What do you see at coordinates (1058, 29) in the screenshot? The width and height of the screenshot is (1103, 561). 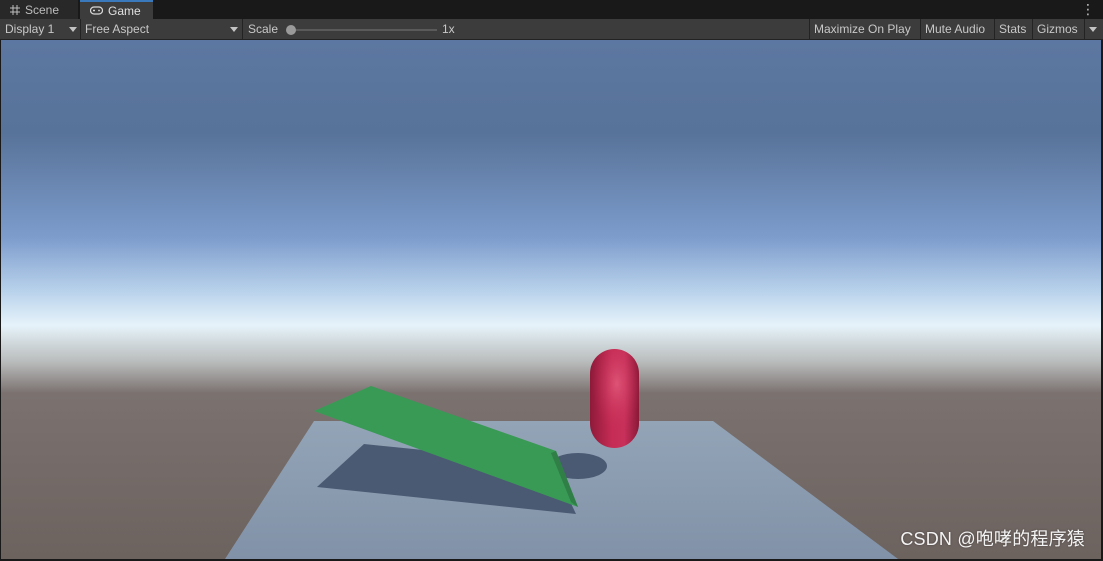 I see `gizmos-toggle: Gizmos` at bounding box center [1058, 29].